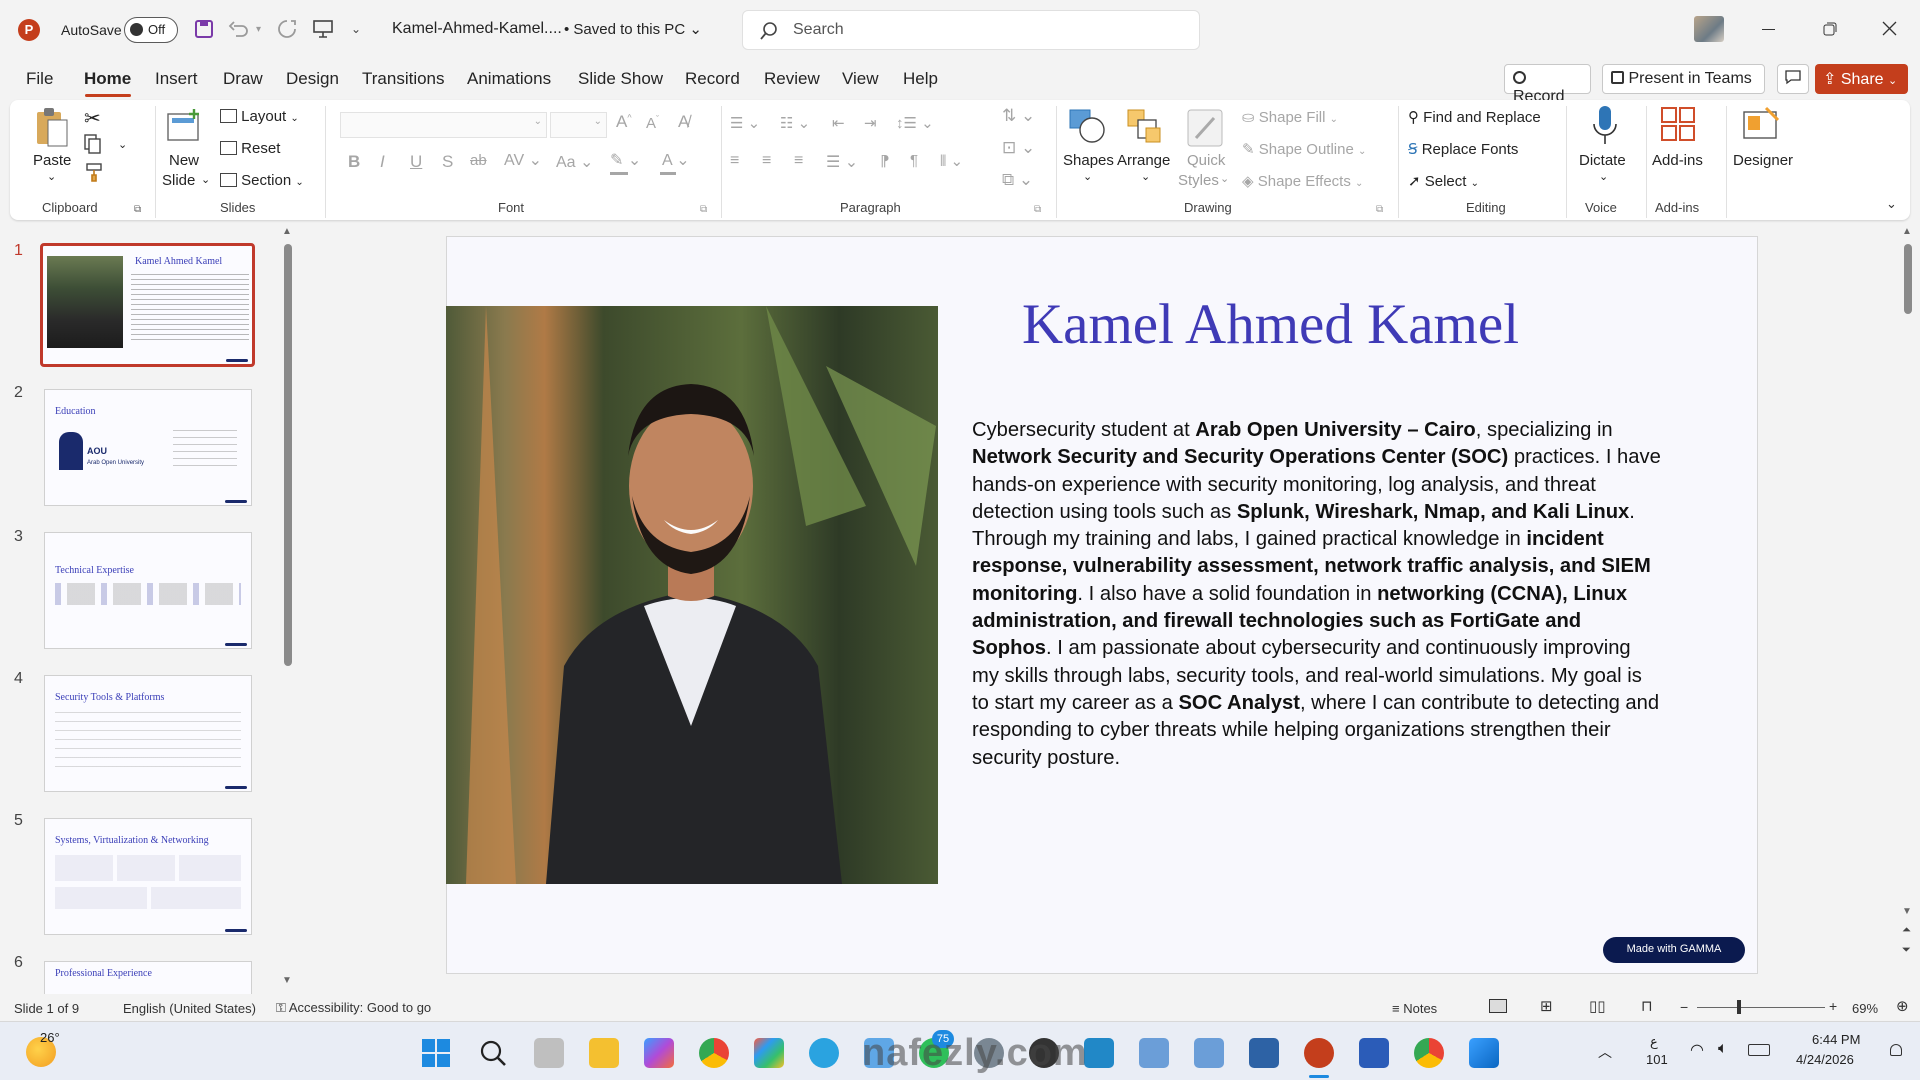 Image resolution: width=1920 pixels, height=1080 pixels. Describe the element at coordinates (1414, 1008) in the screenshot. I see `notes-button: ≡ Notes` at that location.